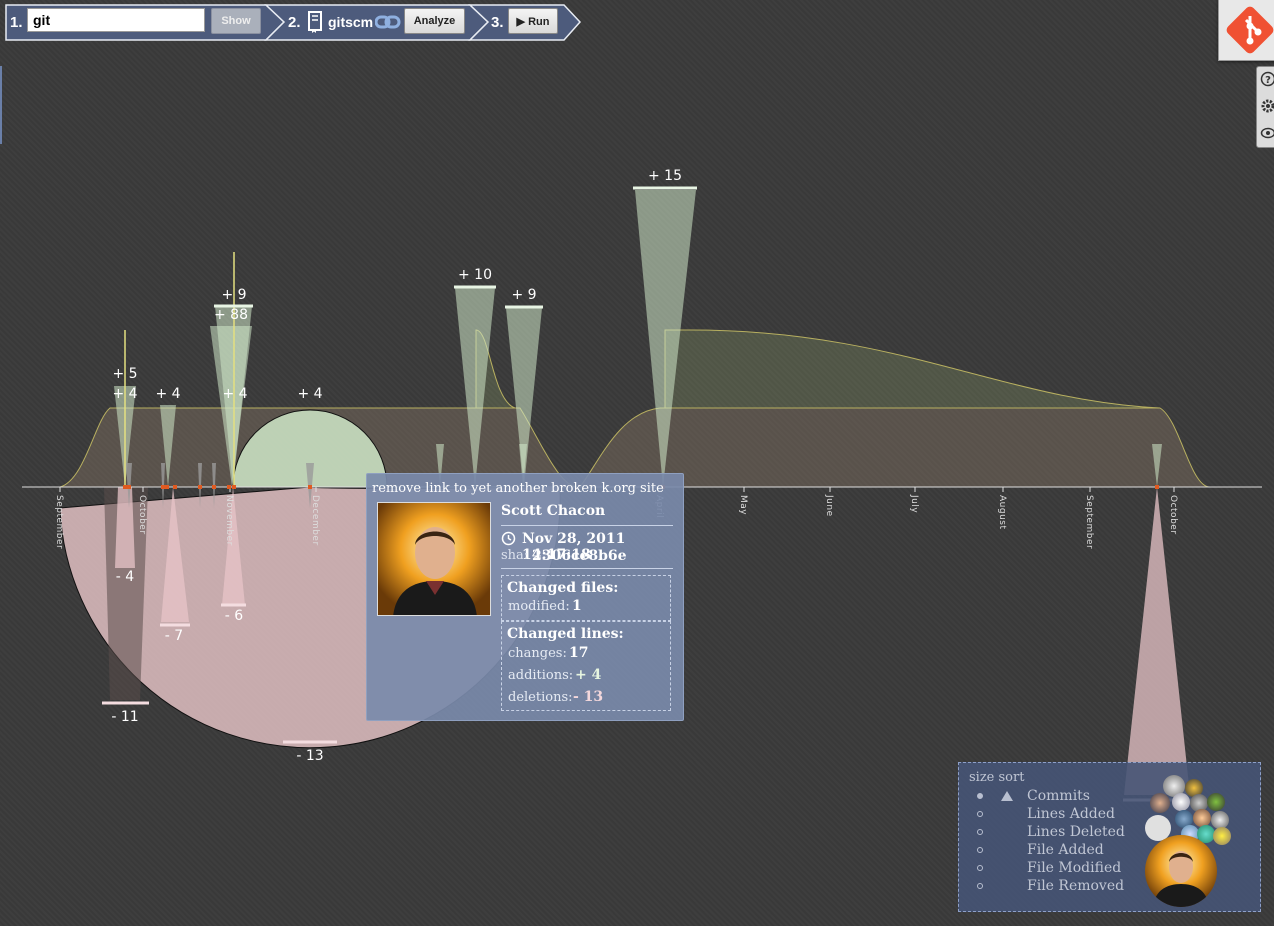 The image size is (1274, 926). What do you see at coordinates (231, 315) in the screenshot?
I see `addition-value-label: + 88` at bounding box center [231, 315].